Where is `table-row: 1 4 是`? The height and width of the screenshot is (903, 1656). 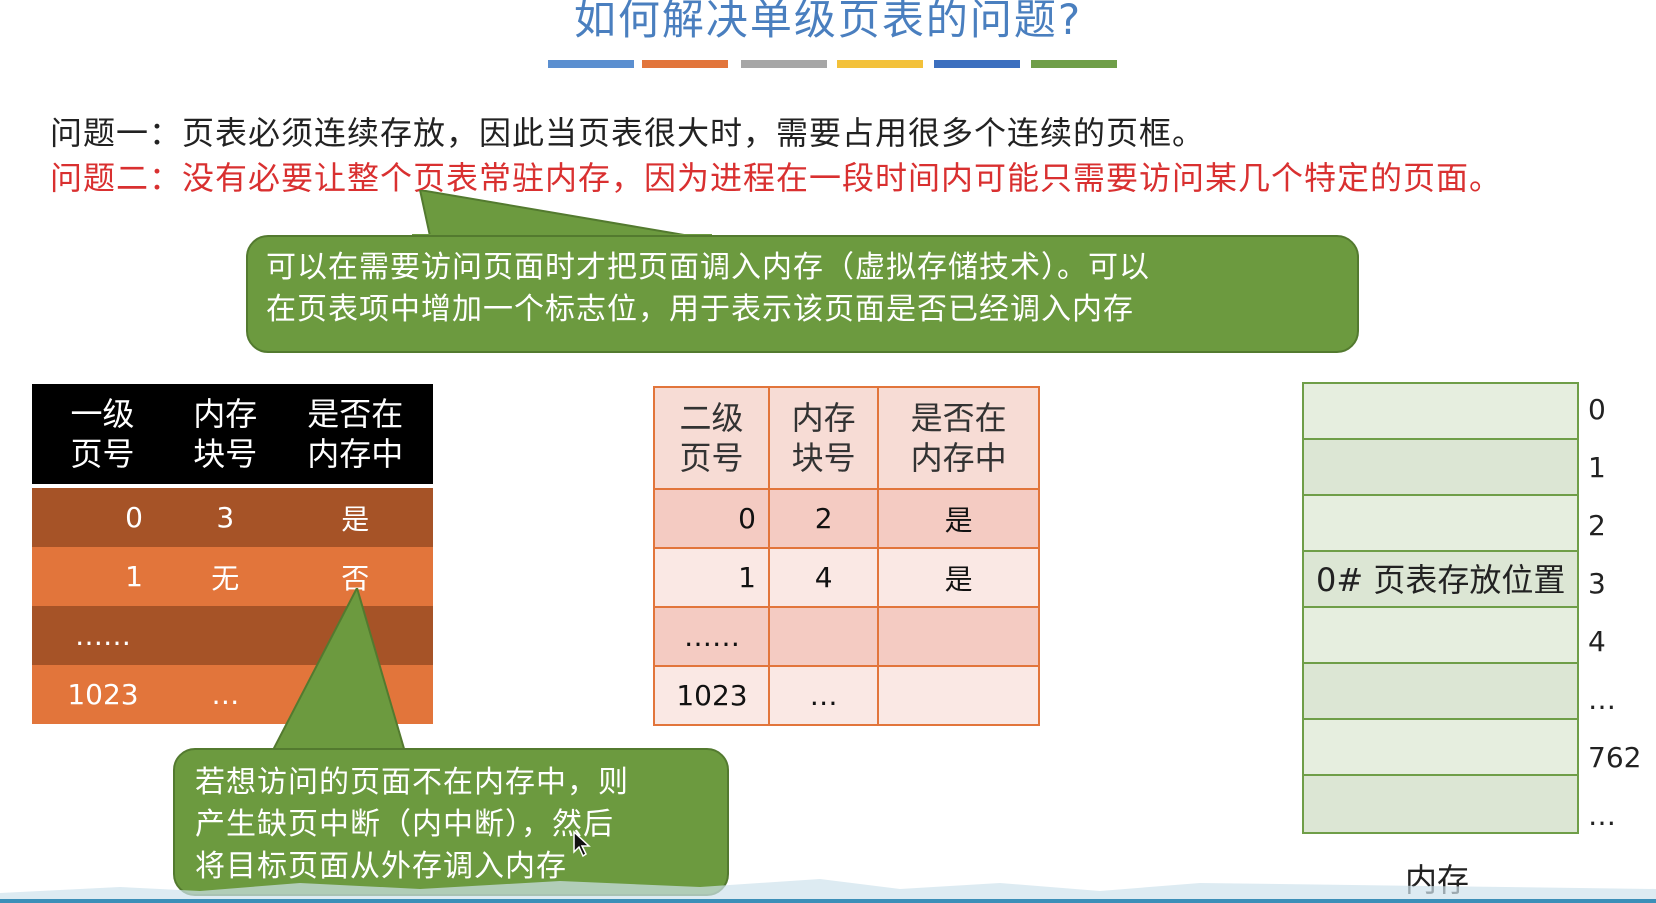
table-row: 1 4 是 is located at coordinates (846, 577).